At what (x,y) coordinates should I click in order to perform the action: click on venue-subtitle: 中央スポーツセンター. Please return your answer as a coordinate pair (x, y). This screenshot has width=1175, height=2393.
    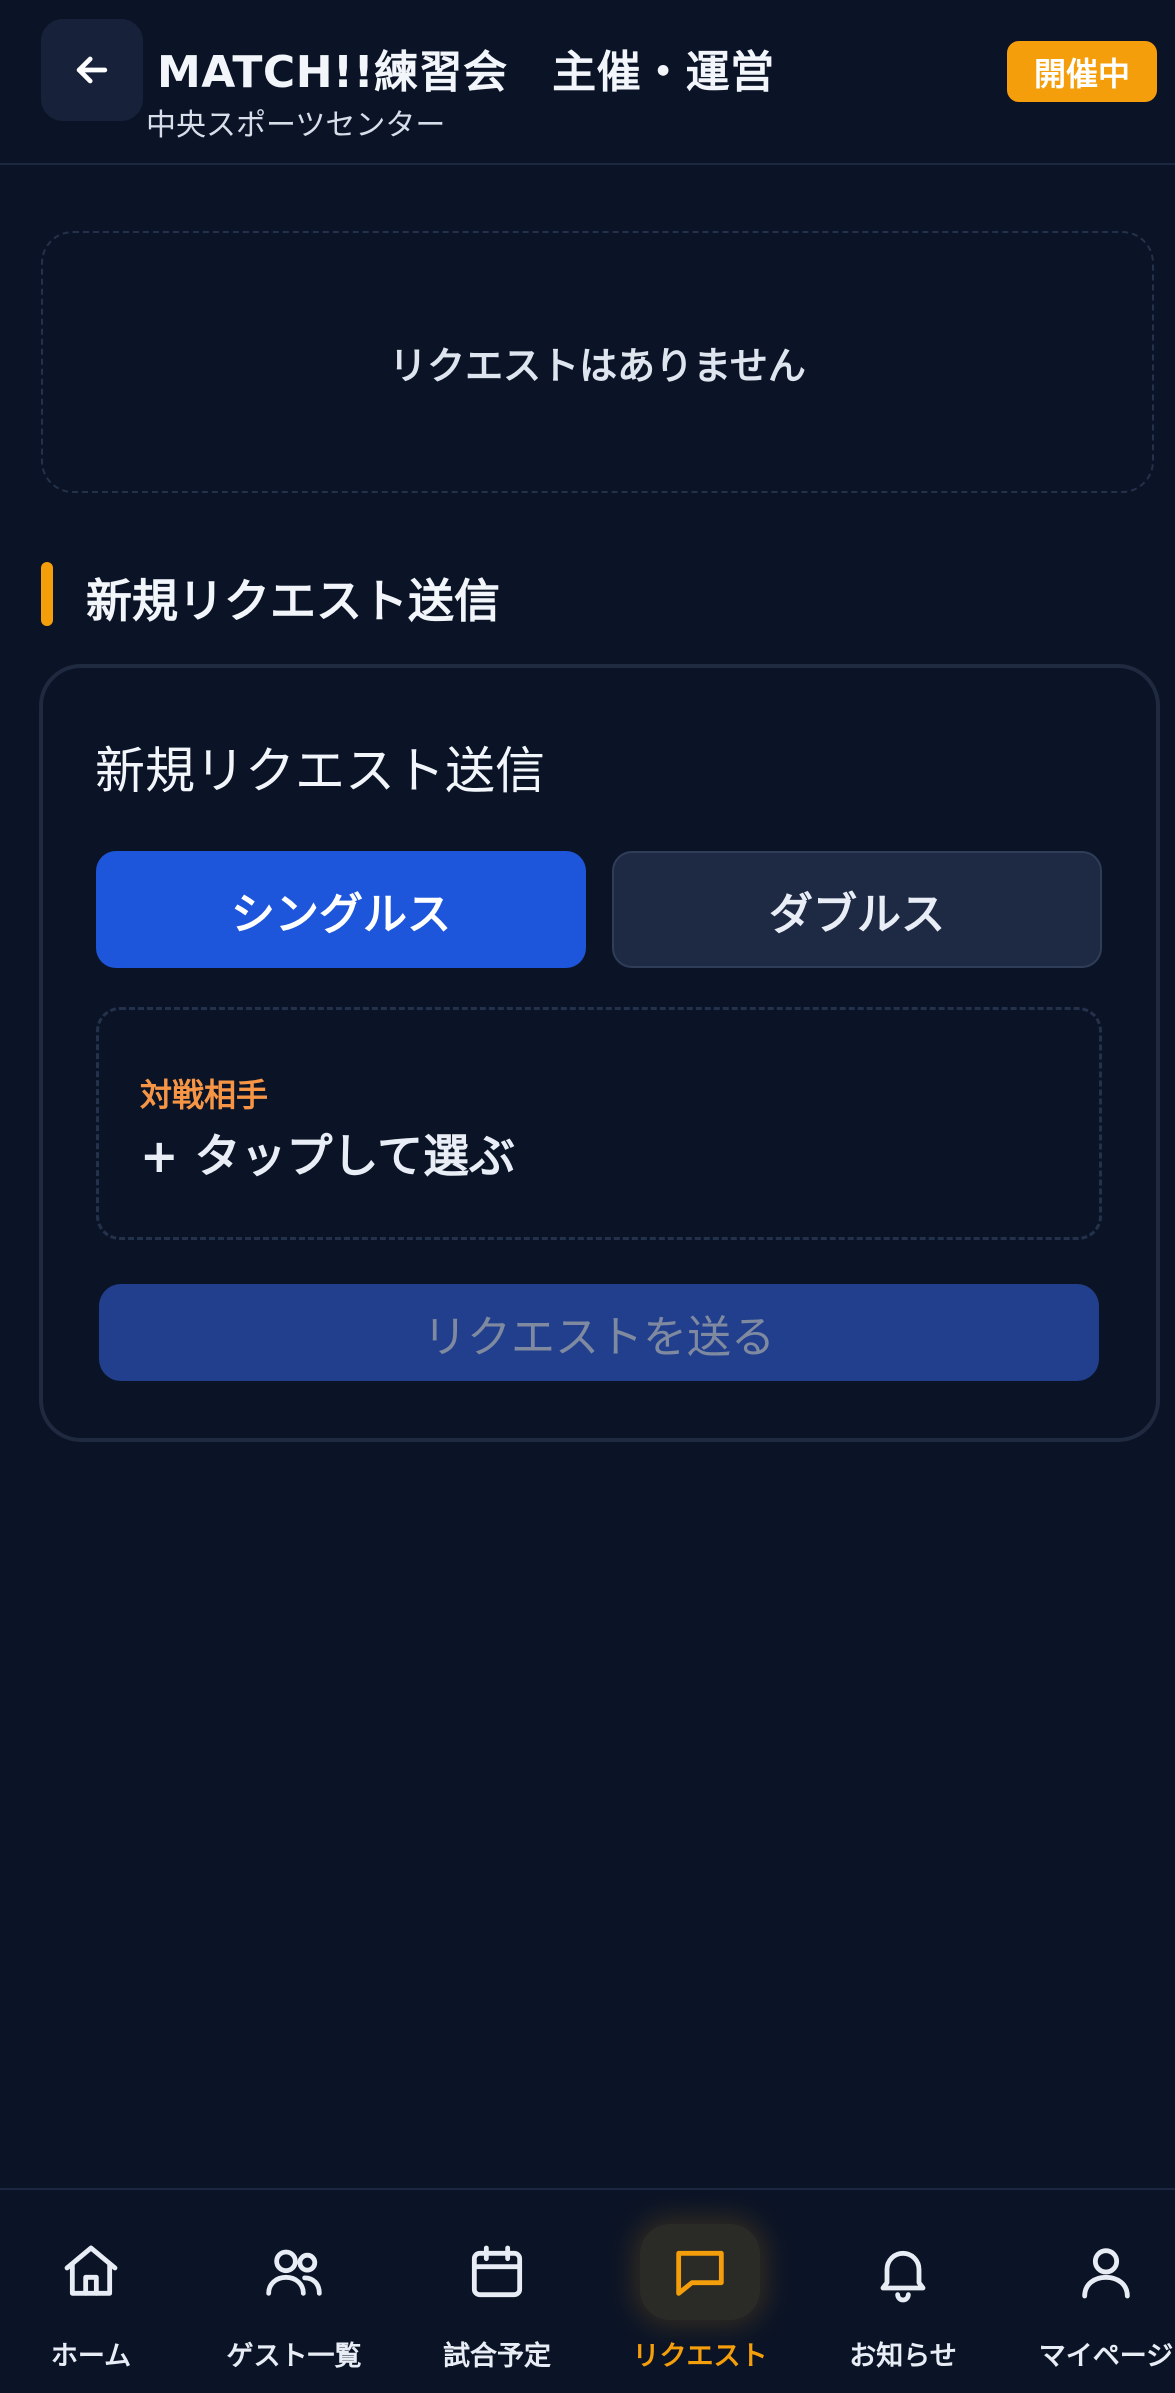
    Looking at the image, I should click on (296, 125).